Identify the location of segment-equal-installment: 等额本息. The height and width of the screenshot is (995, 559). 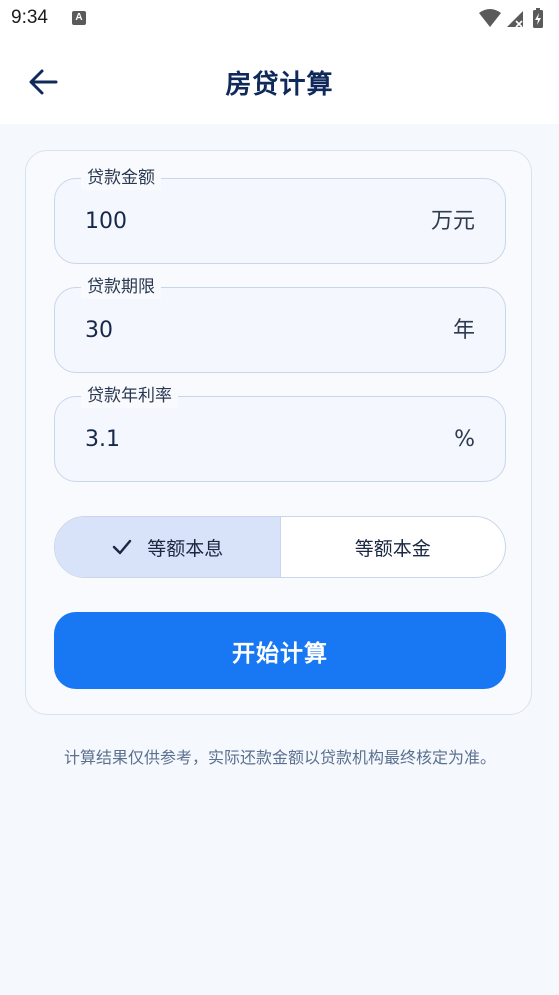
(168, 547).